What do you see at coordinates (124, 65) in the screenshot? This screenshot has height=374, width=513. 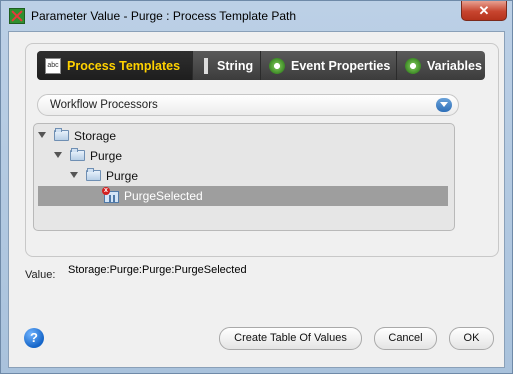 I see `tab-label: Process Templates` at bounding box center [124, 65].